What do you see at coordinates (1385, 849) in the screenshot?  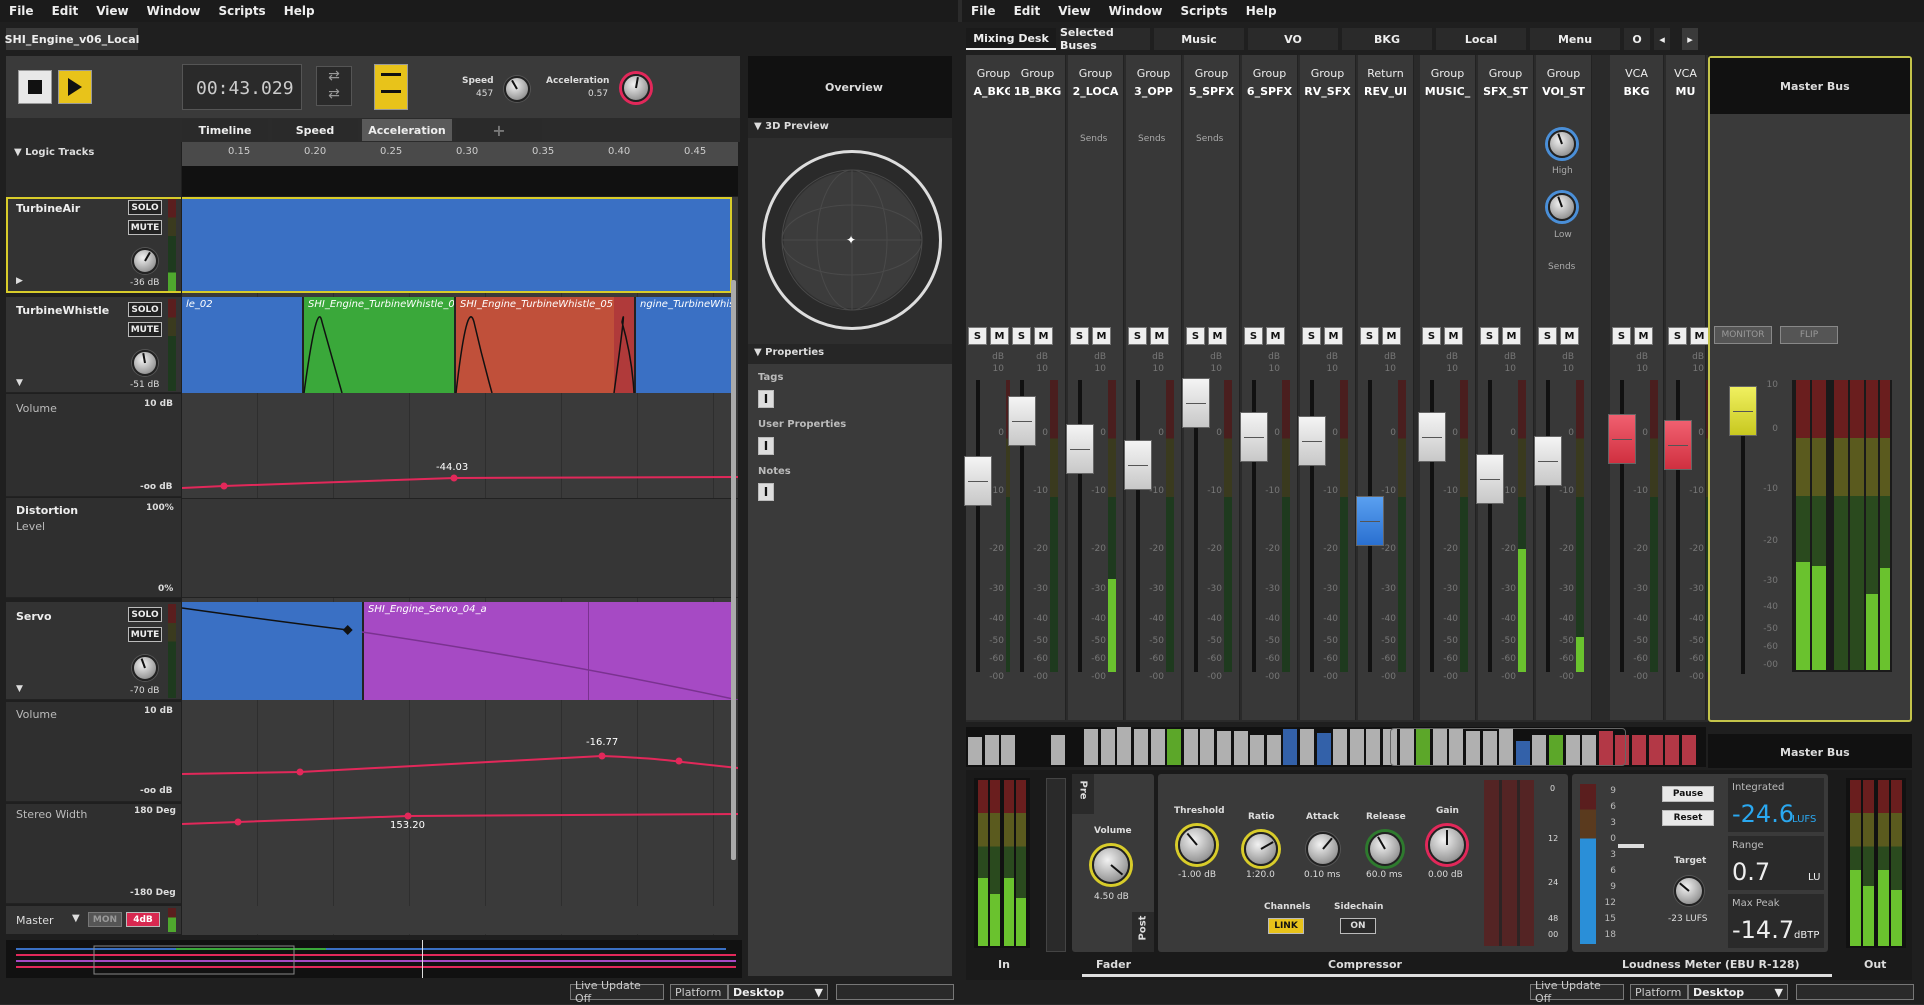 I see `release-knob` at bounding box center [1385, 849].